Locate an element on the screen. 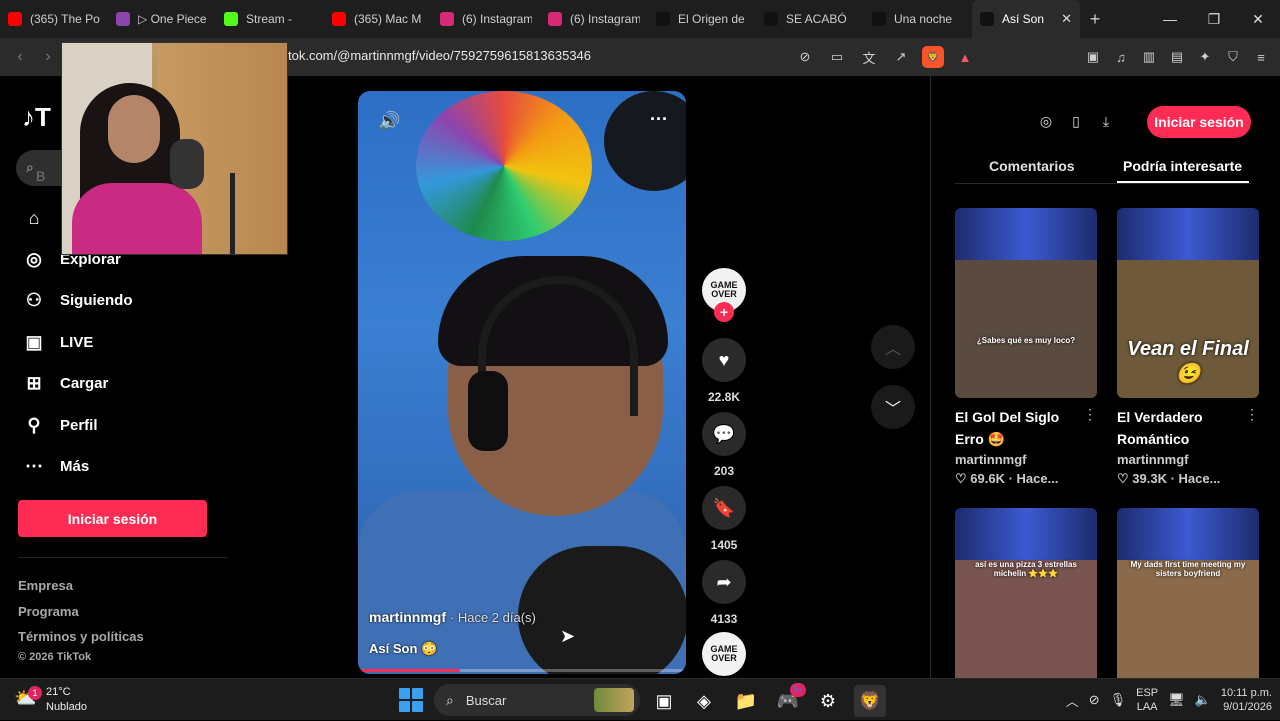 The height and width of the screenshot is (721, 1280). sidebar-login-button: Iniciar sesión is located at coordinates (112, 518).